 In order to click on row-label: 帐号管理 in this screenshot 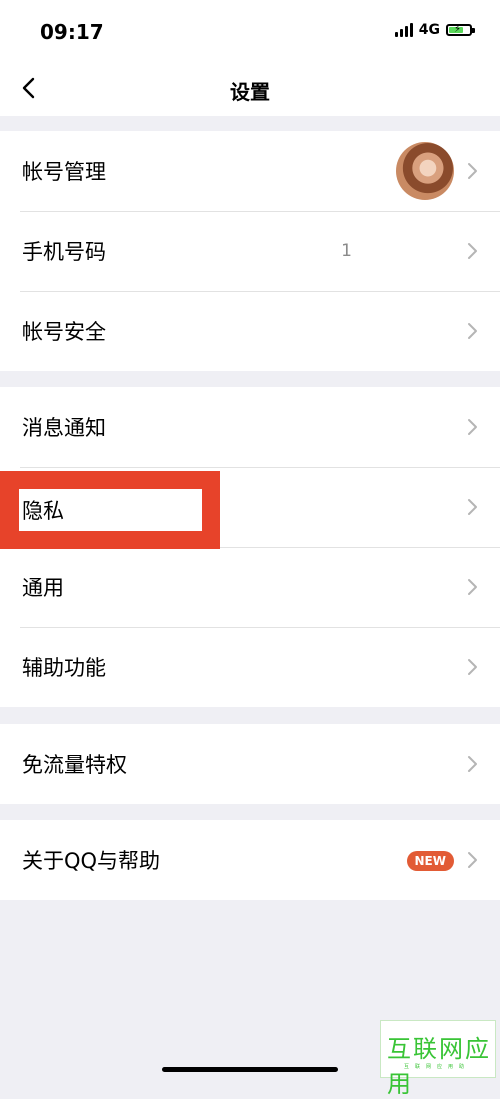, I will do `click(64, 172)`.